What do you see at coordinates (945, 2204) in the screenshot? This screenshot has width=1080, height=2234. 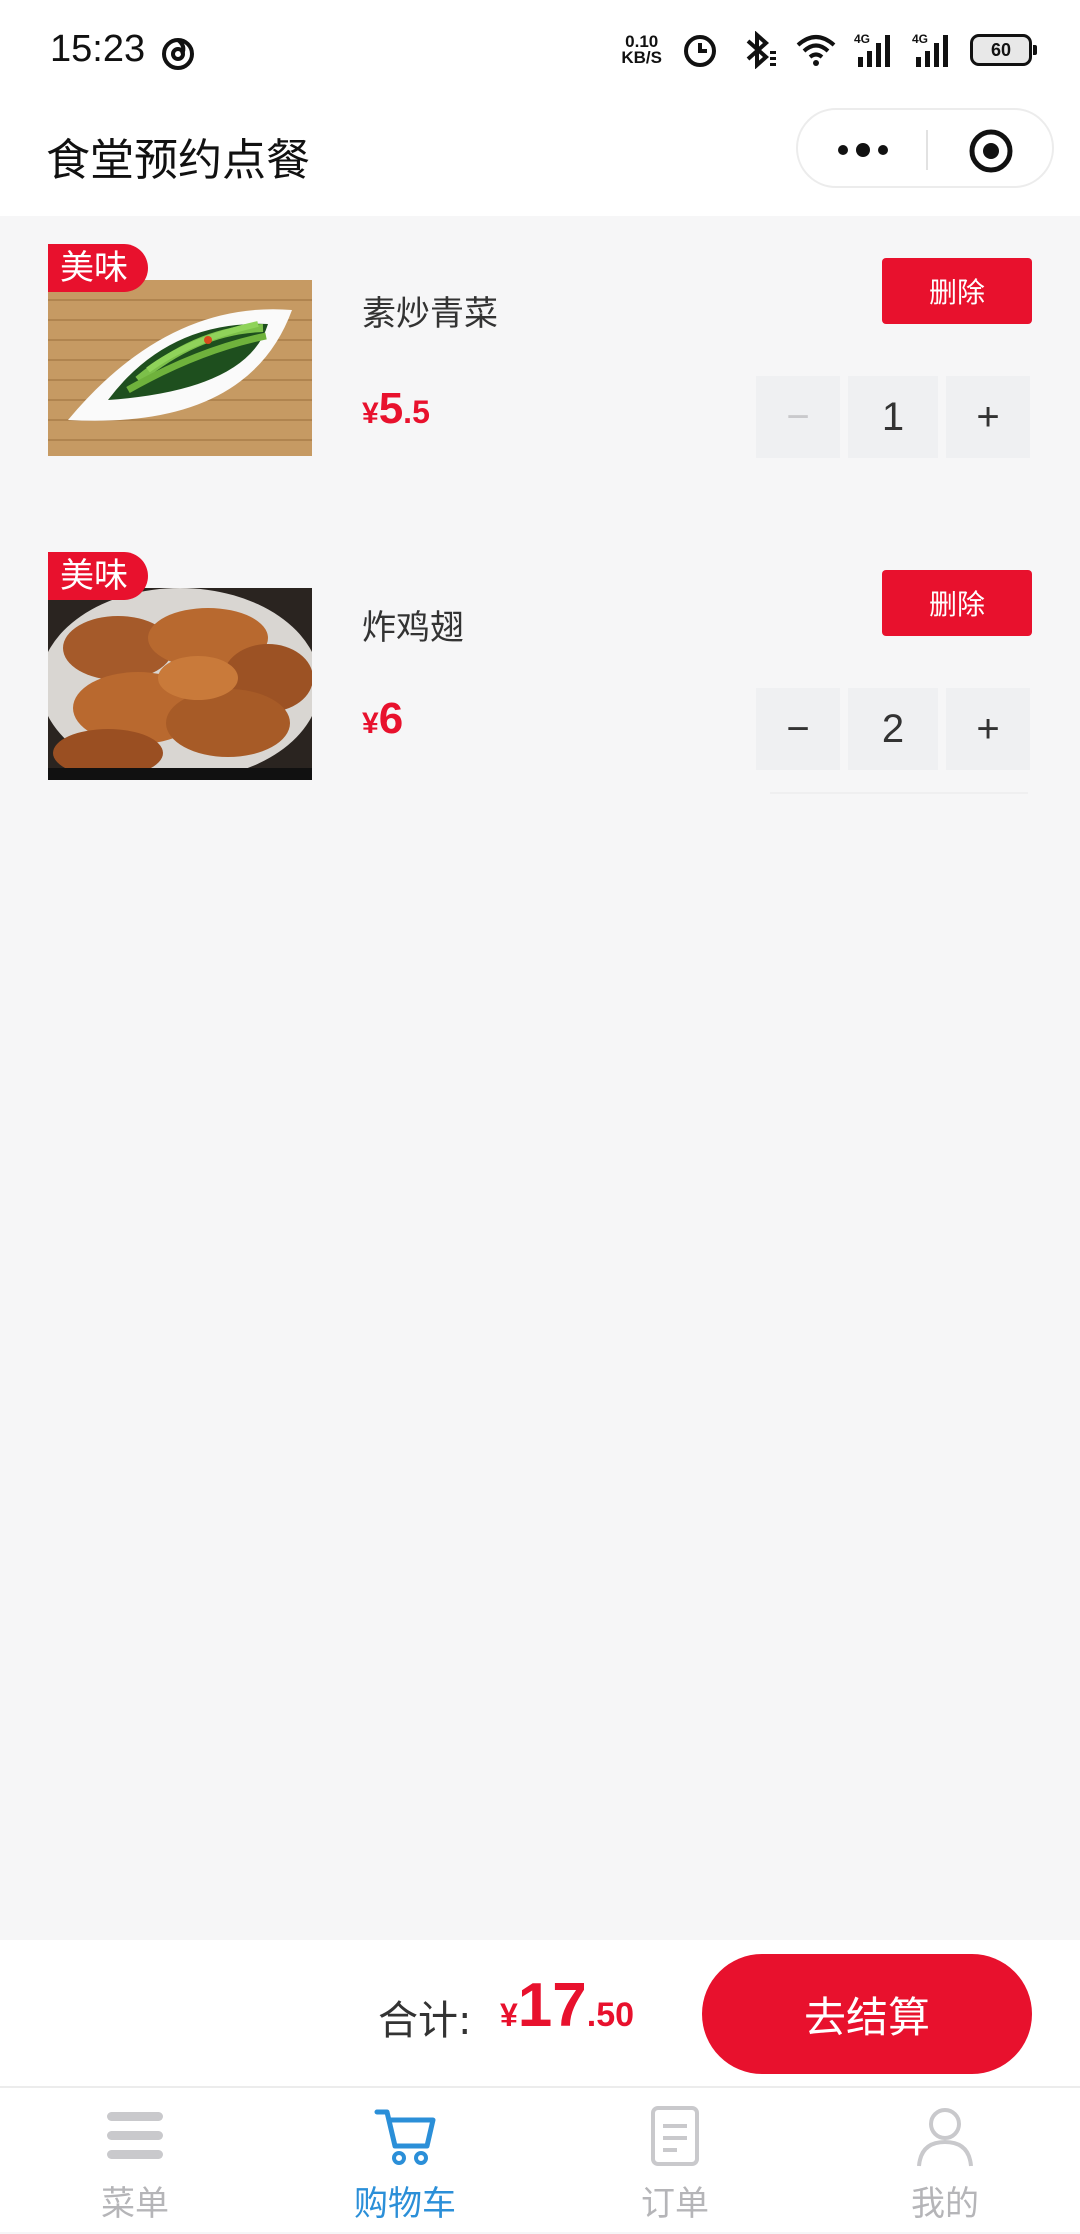 I see `tab-label: 我的` at bounding box center [945, 2204].